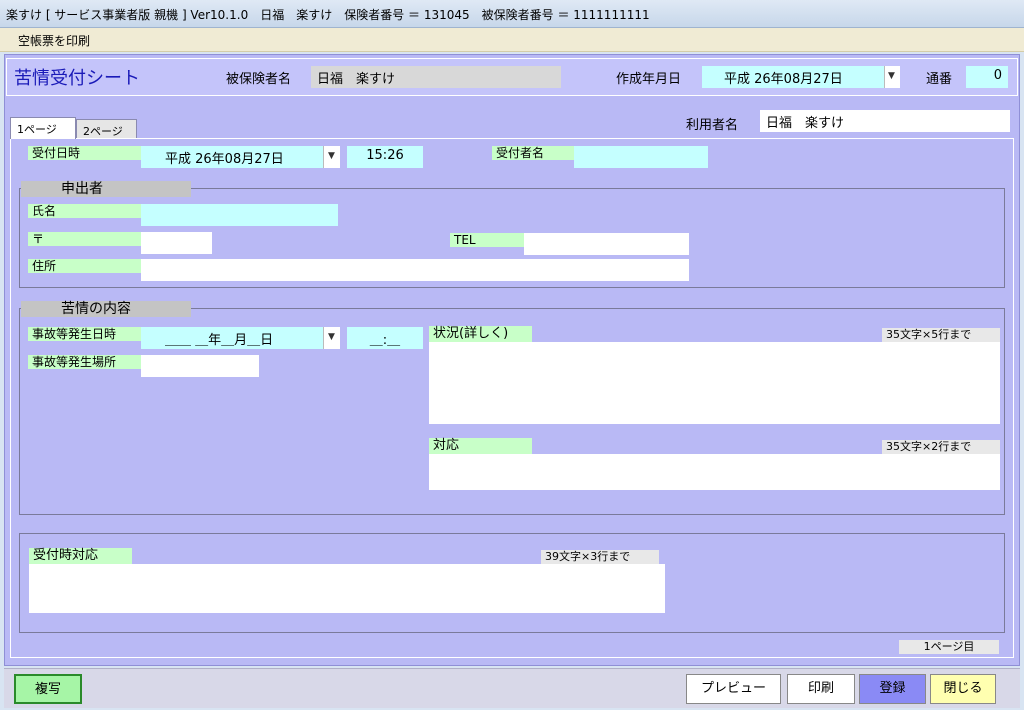 This screenshot has height=710, width=1024. What do you see at coordinates (606, 244) in the screenshot?
I see `tel-field` at bounding box center [606, 244].